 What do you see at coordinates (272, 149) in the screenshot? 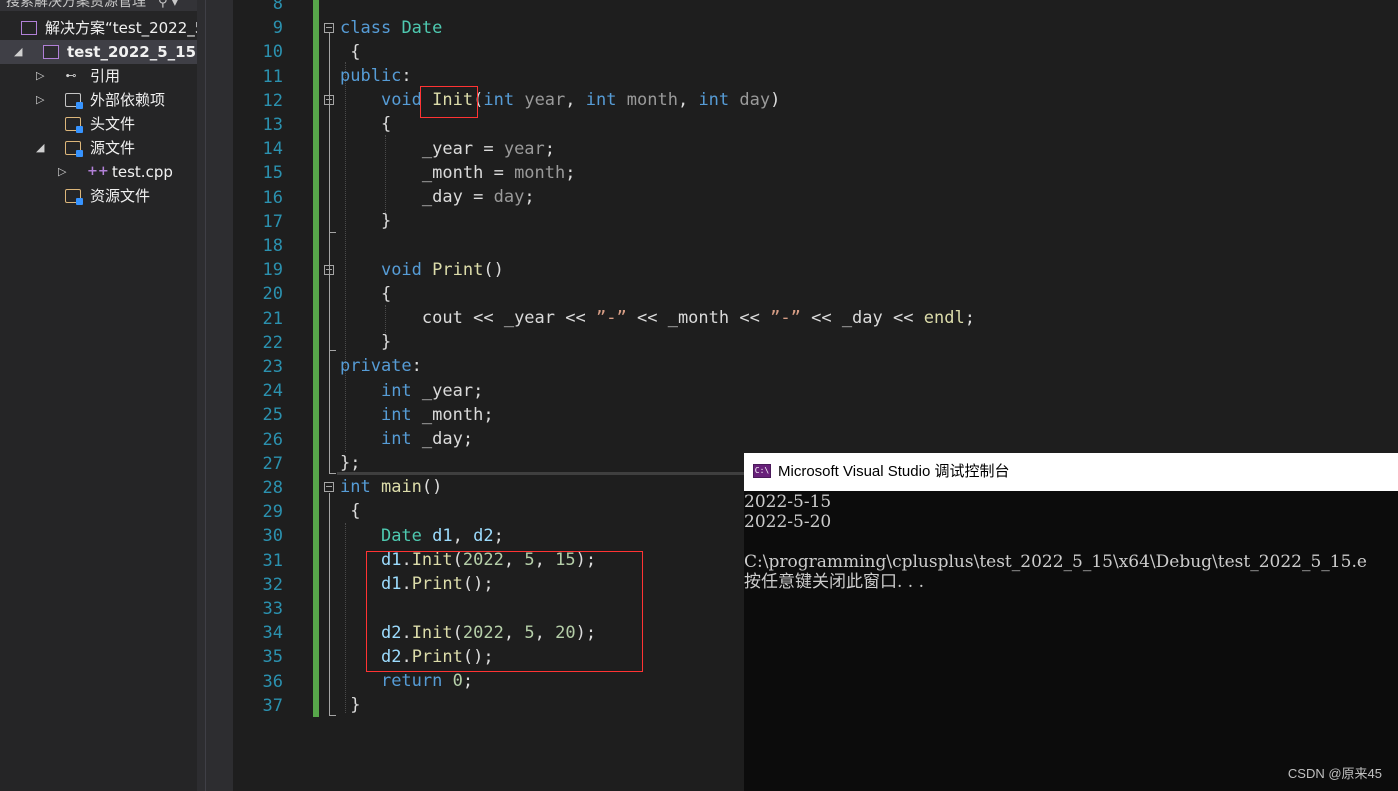
I see `line-number: 14` at bounding box center [272, 149].